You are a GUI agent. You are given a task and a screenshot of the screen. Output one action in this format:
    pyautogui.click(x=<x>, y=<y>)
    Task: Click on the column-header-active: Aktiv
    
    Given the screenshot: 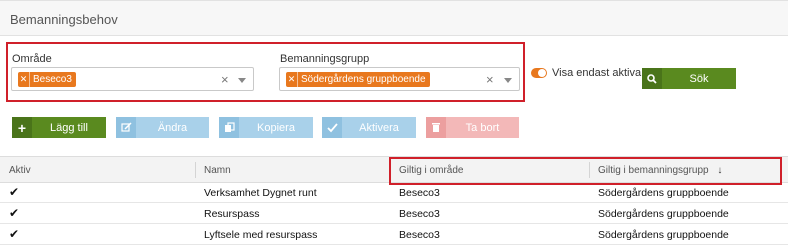 What is the action you would take?
    pyautogui.click(x=20, y=170)
    